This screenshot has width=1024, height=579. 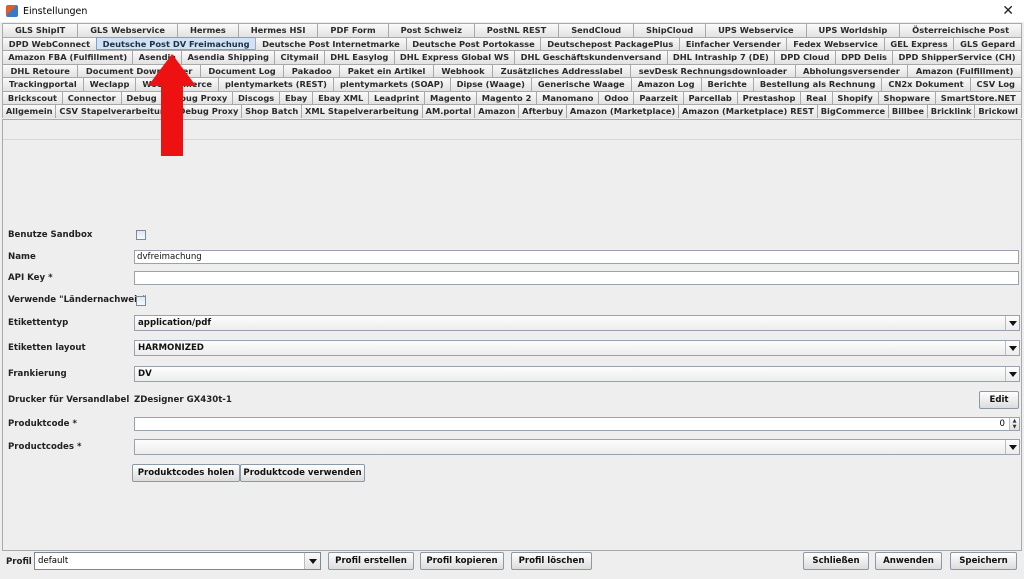 I want to click on tab: Deutsche Post Internetmarke, so click(x=331, y=43).